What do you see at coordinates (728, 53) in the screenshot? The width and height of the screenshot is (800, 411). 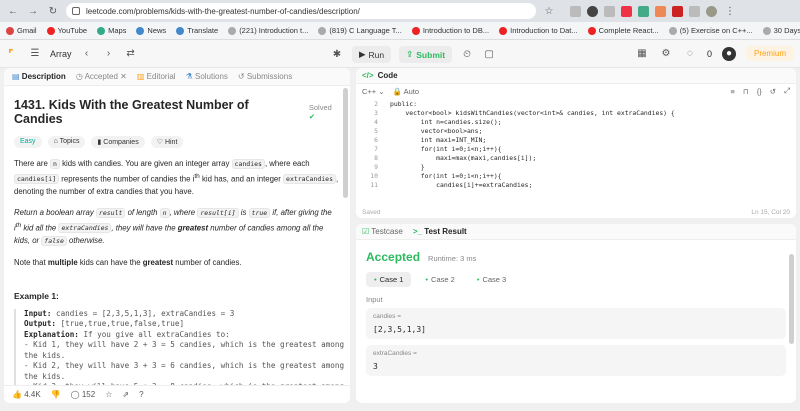 I see `avatar: ●` at bounding box center [728, 53].